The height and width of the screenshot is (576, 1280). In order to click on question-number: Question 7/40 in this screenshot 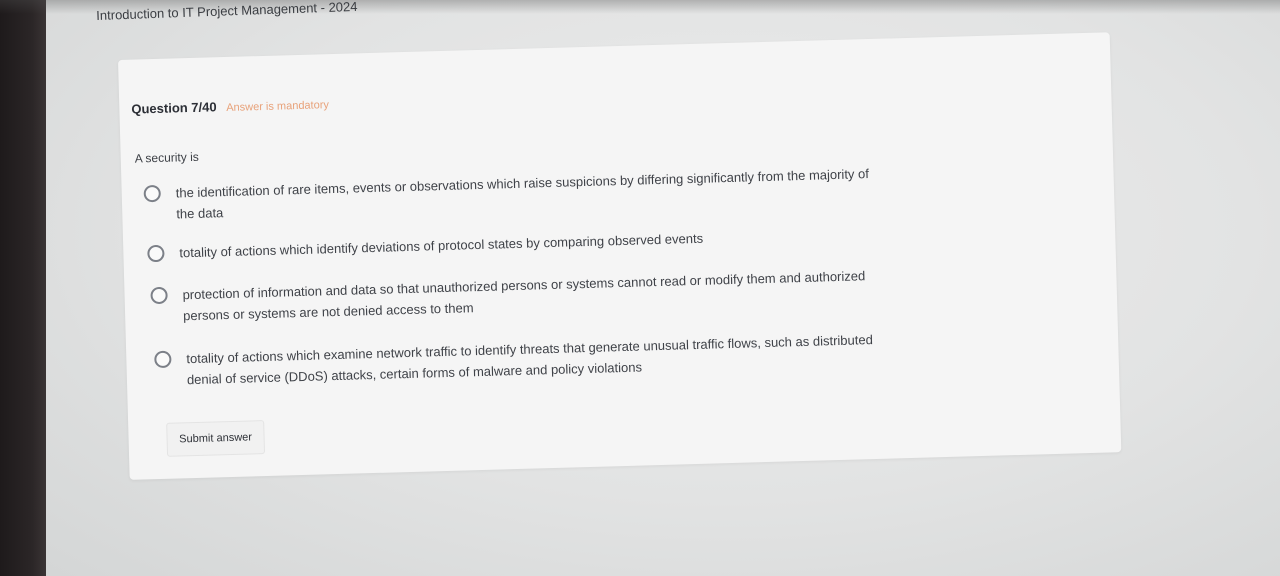, I will do `click(174, 108)`.